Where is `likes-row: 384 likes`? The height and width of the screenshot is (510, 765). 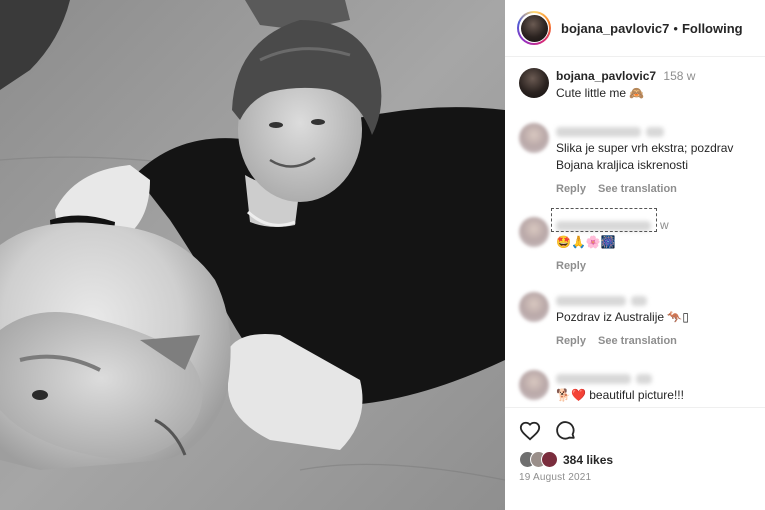 likes-row: 384 likes is located at coordinates (566, 459).